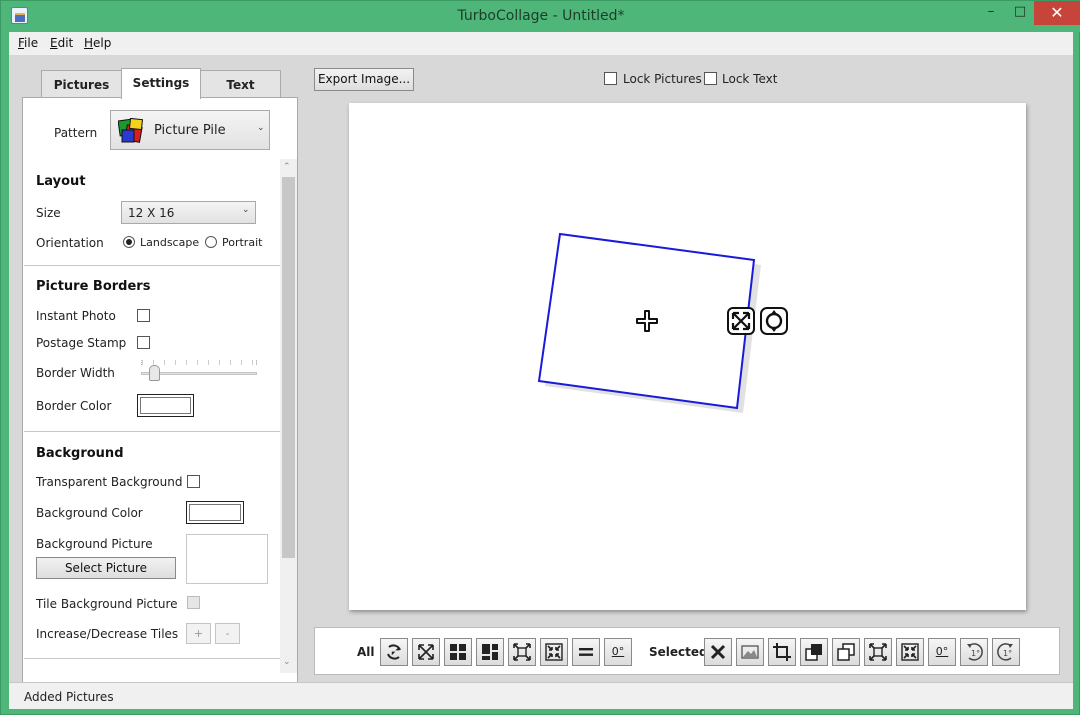 The height and width of the screenshot is (715, 1080). I want to click on rotate-handle-icon, so click(774, 321).